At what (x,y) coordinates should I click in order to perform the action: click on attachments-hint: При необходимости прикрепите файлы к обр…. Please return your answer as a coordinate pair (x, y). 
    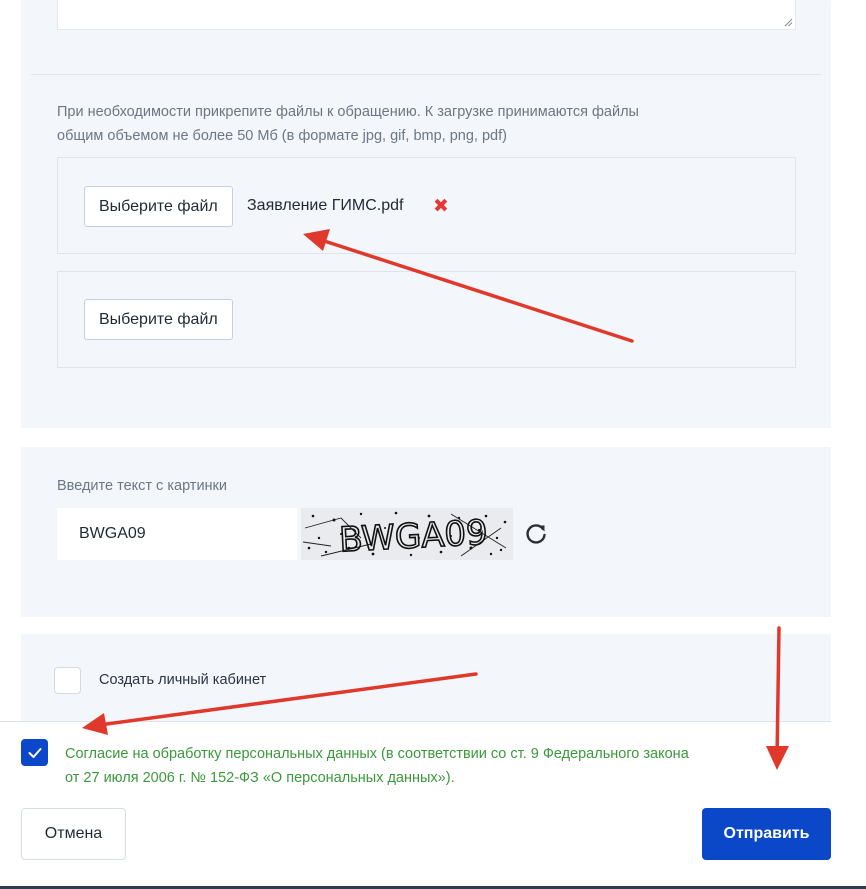
    Looking at the image, I should click on (407, 124).